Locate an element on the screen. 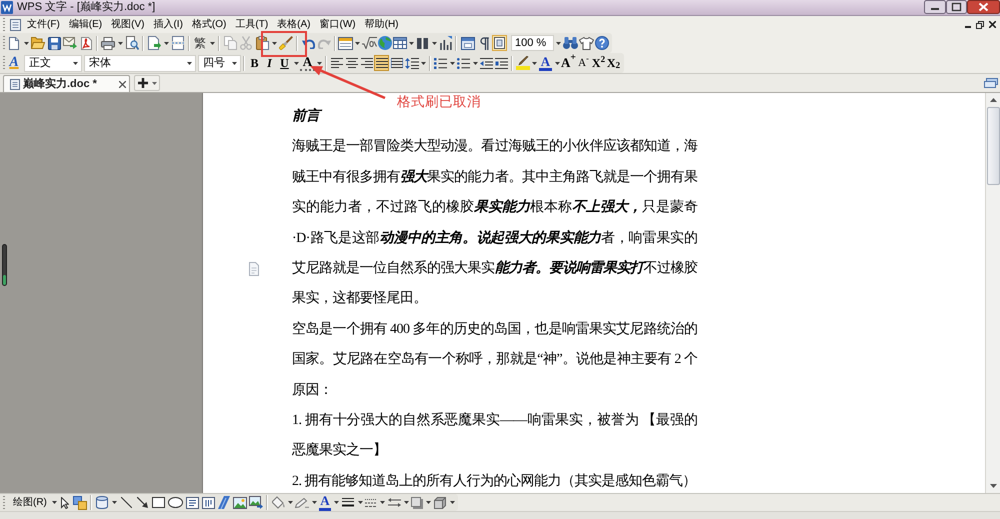  align-left-icon is located at coordinates (336, 63).